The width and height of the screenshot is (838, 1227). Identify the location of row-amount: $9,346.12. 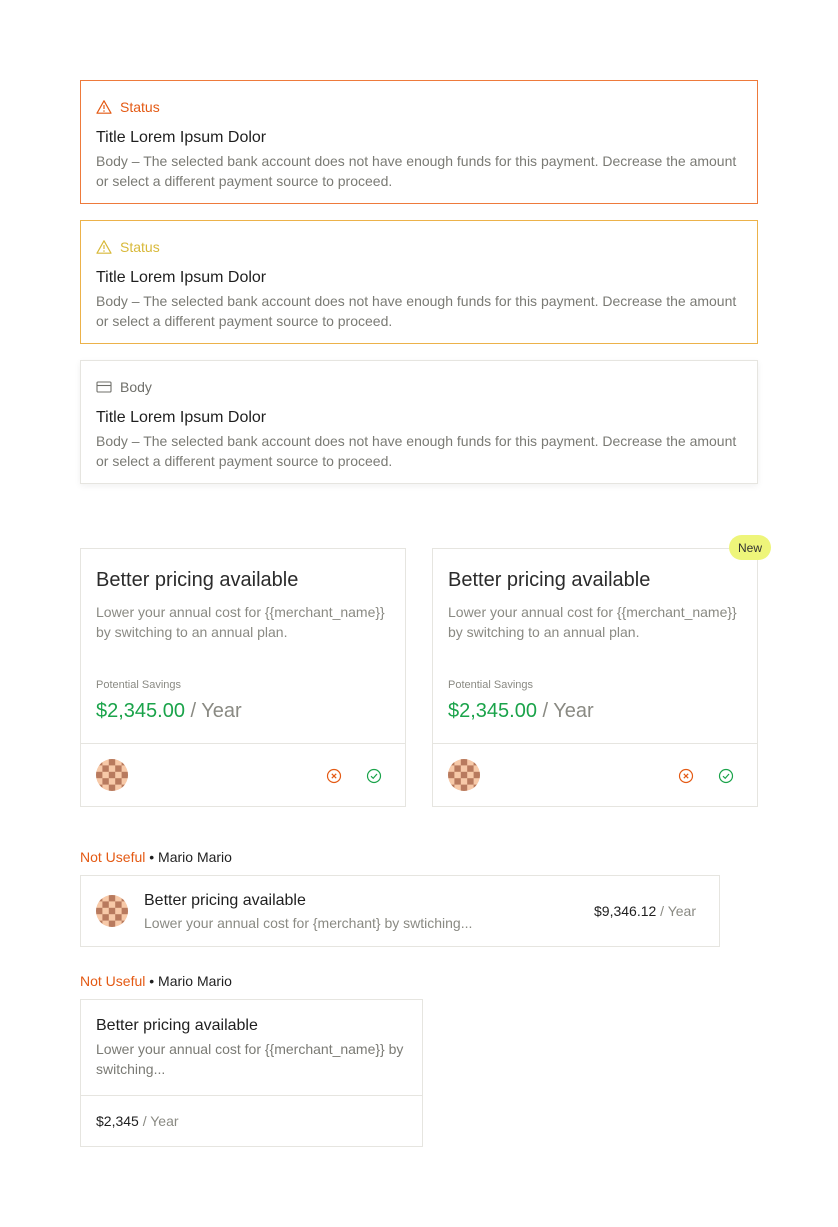
(625, 911).